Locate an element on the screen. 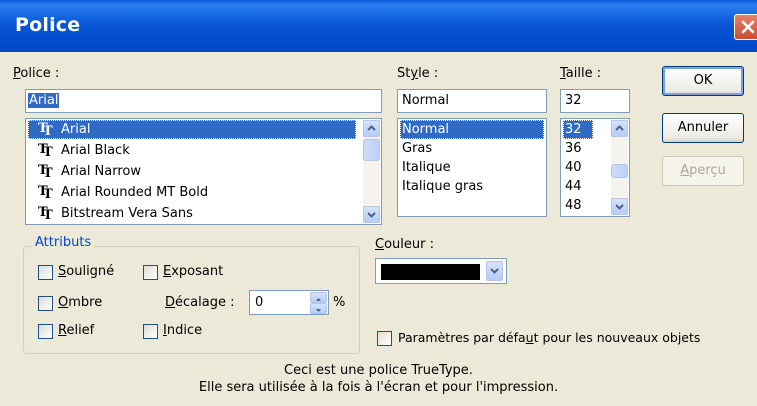  font-list-item: T T Bitstream Vera Sans is located at coordinates (192, 213).